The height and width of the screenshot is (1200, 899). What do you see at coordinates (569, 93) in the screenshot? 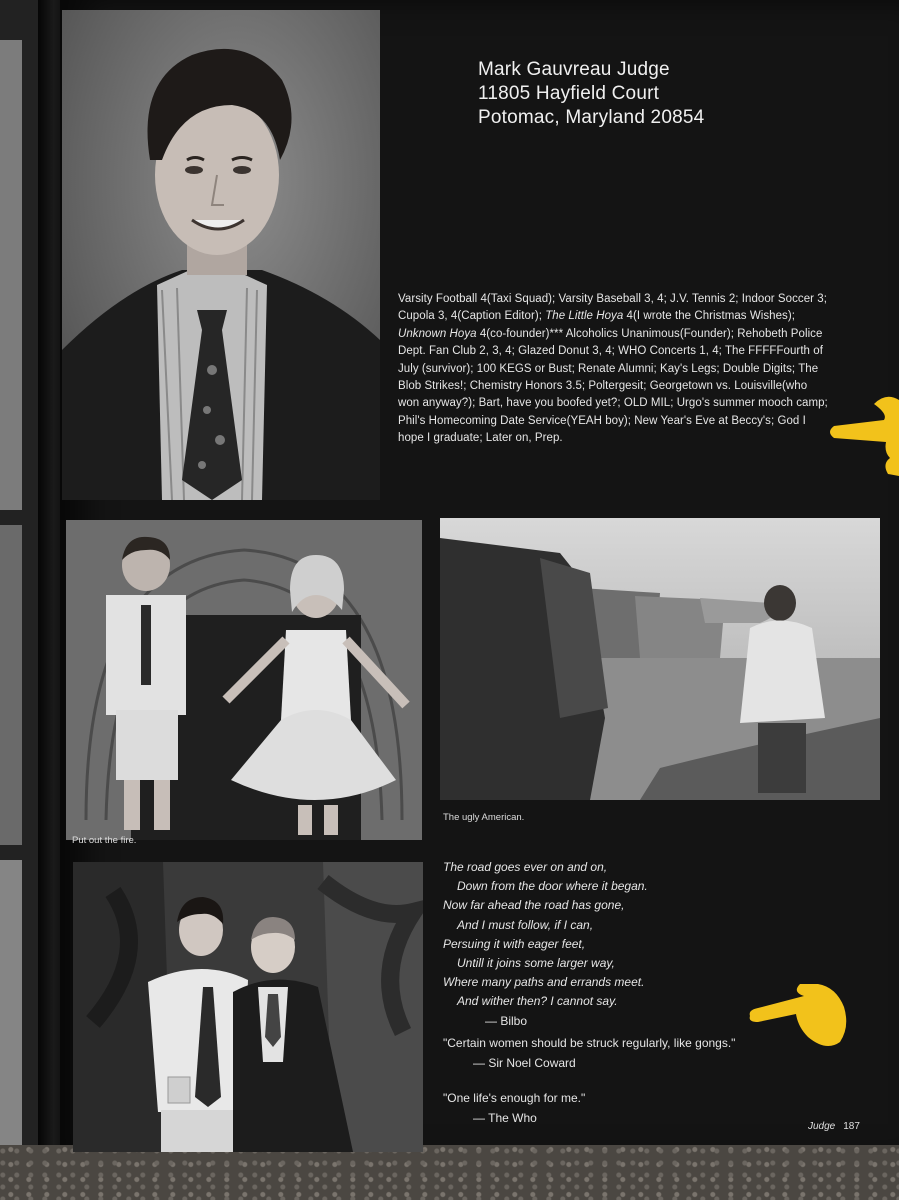
I see `street-address: 11805 Hayfield Court` at bounding box center [569, 93].